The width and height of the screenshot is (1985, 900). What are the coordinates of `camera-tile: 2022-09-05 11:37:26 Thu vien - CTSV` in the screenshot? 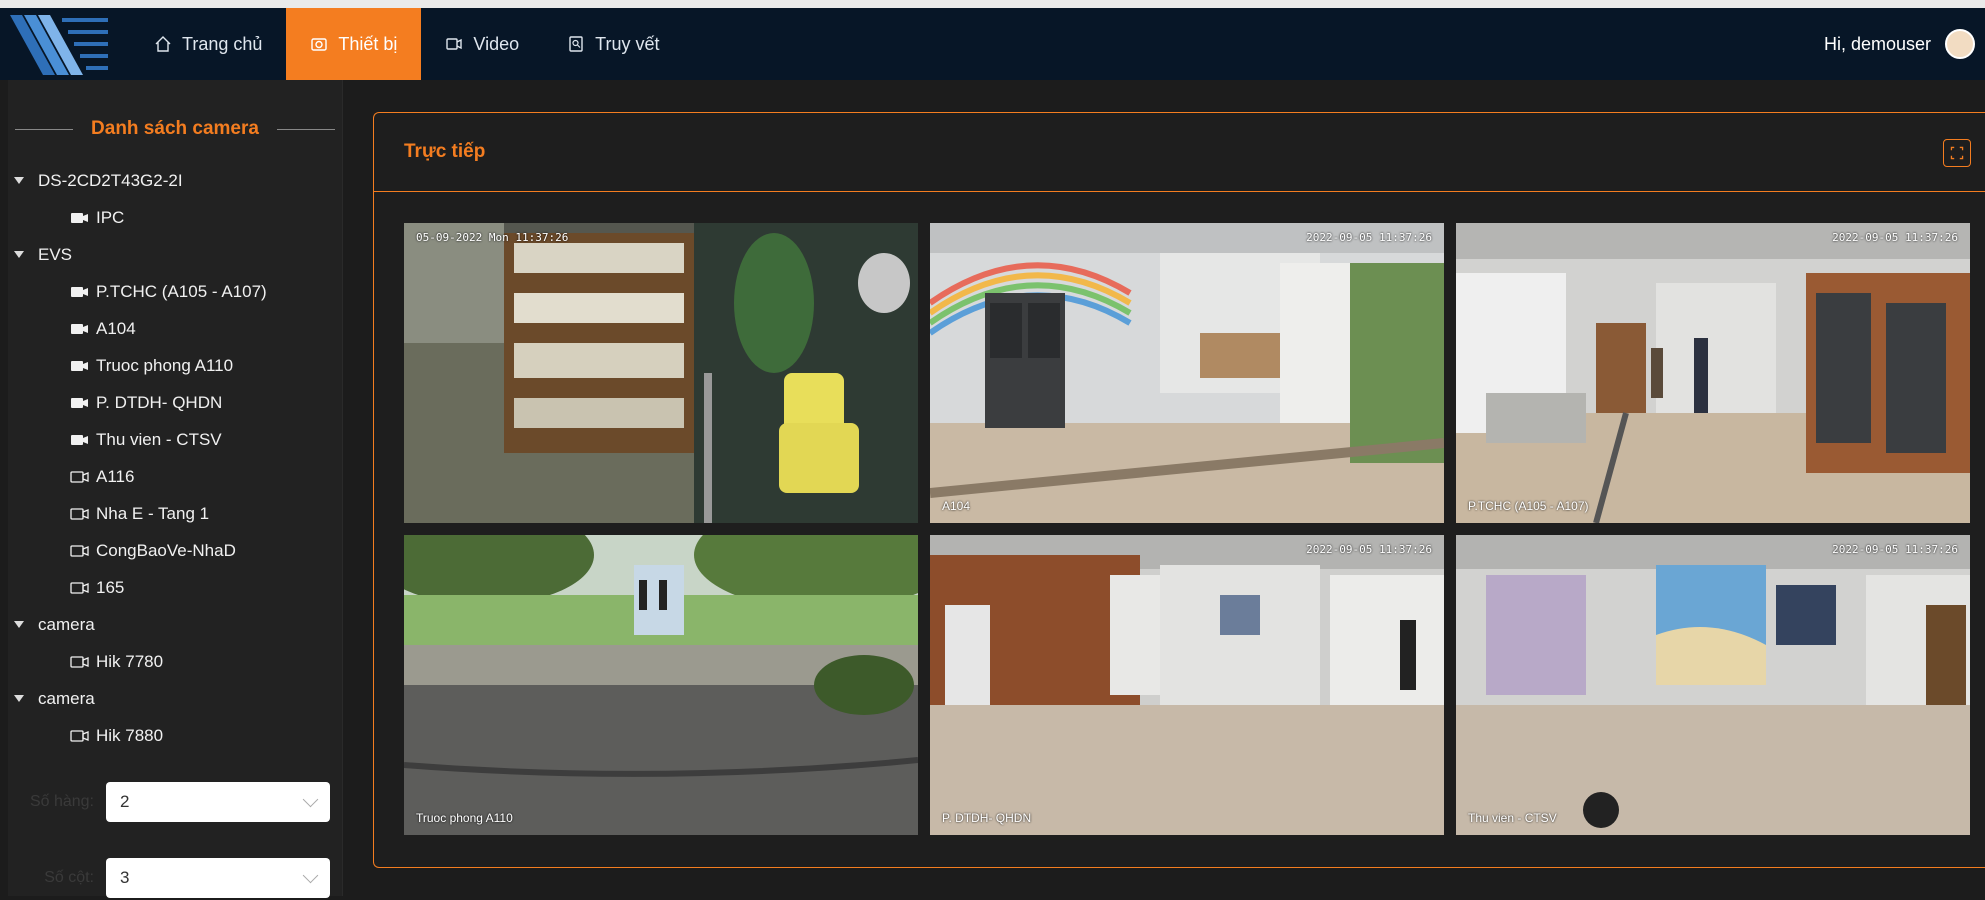 It's located at (1713, 685).